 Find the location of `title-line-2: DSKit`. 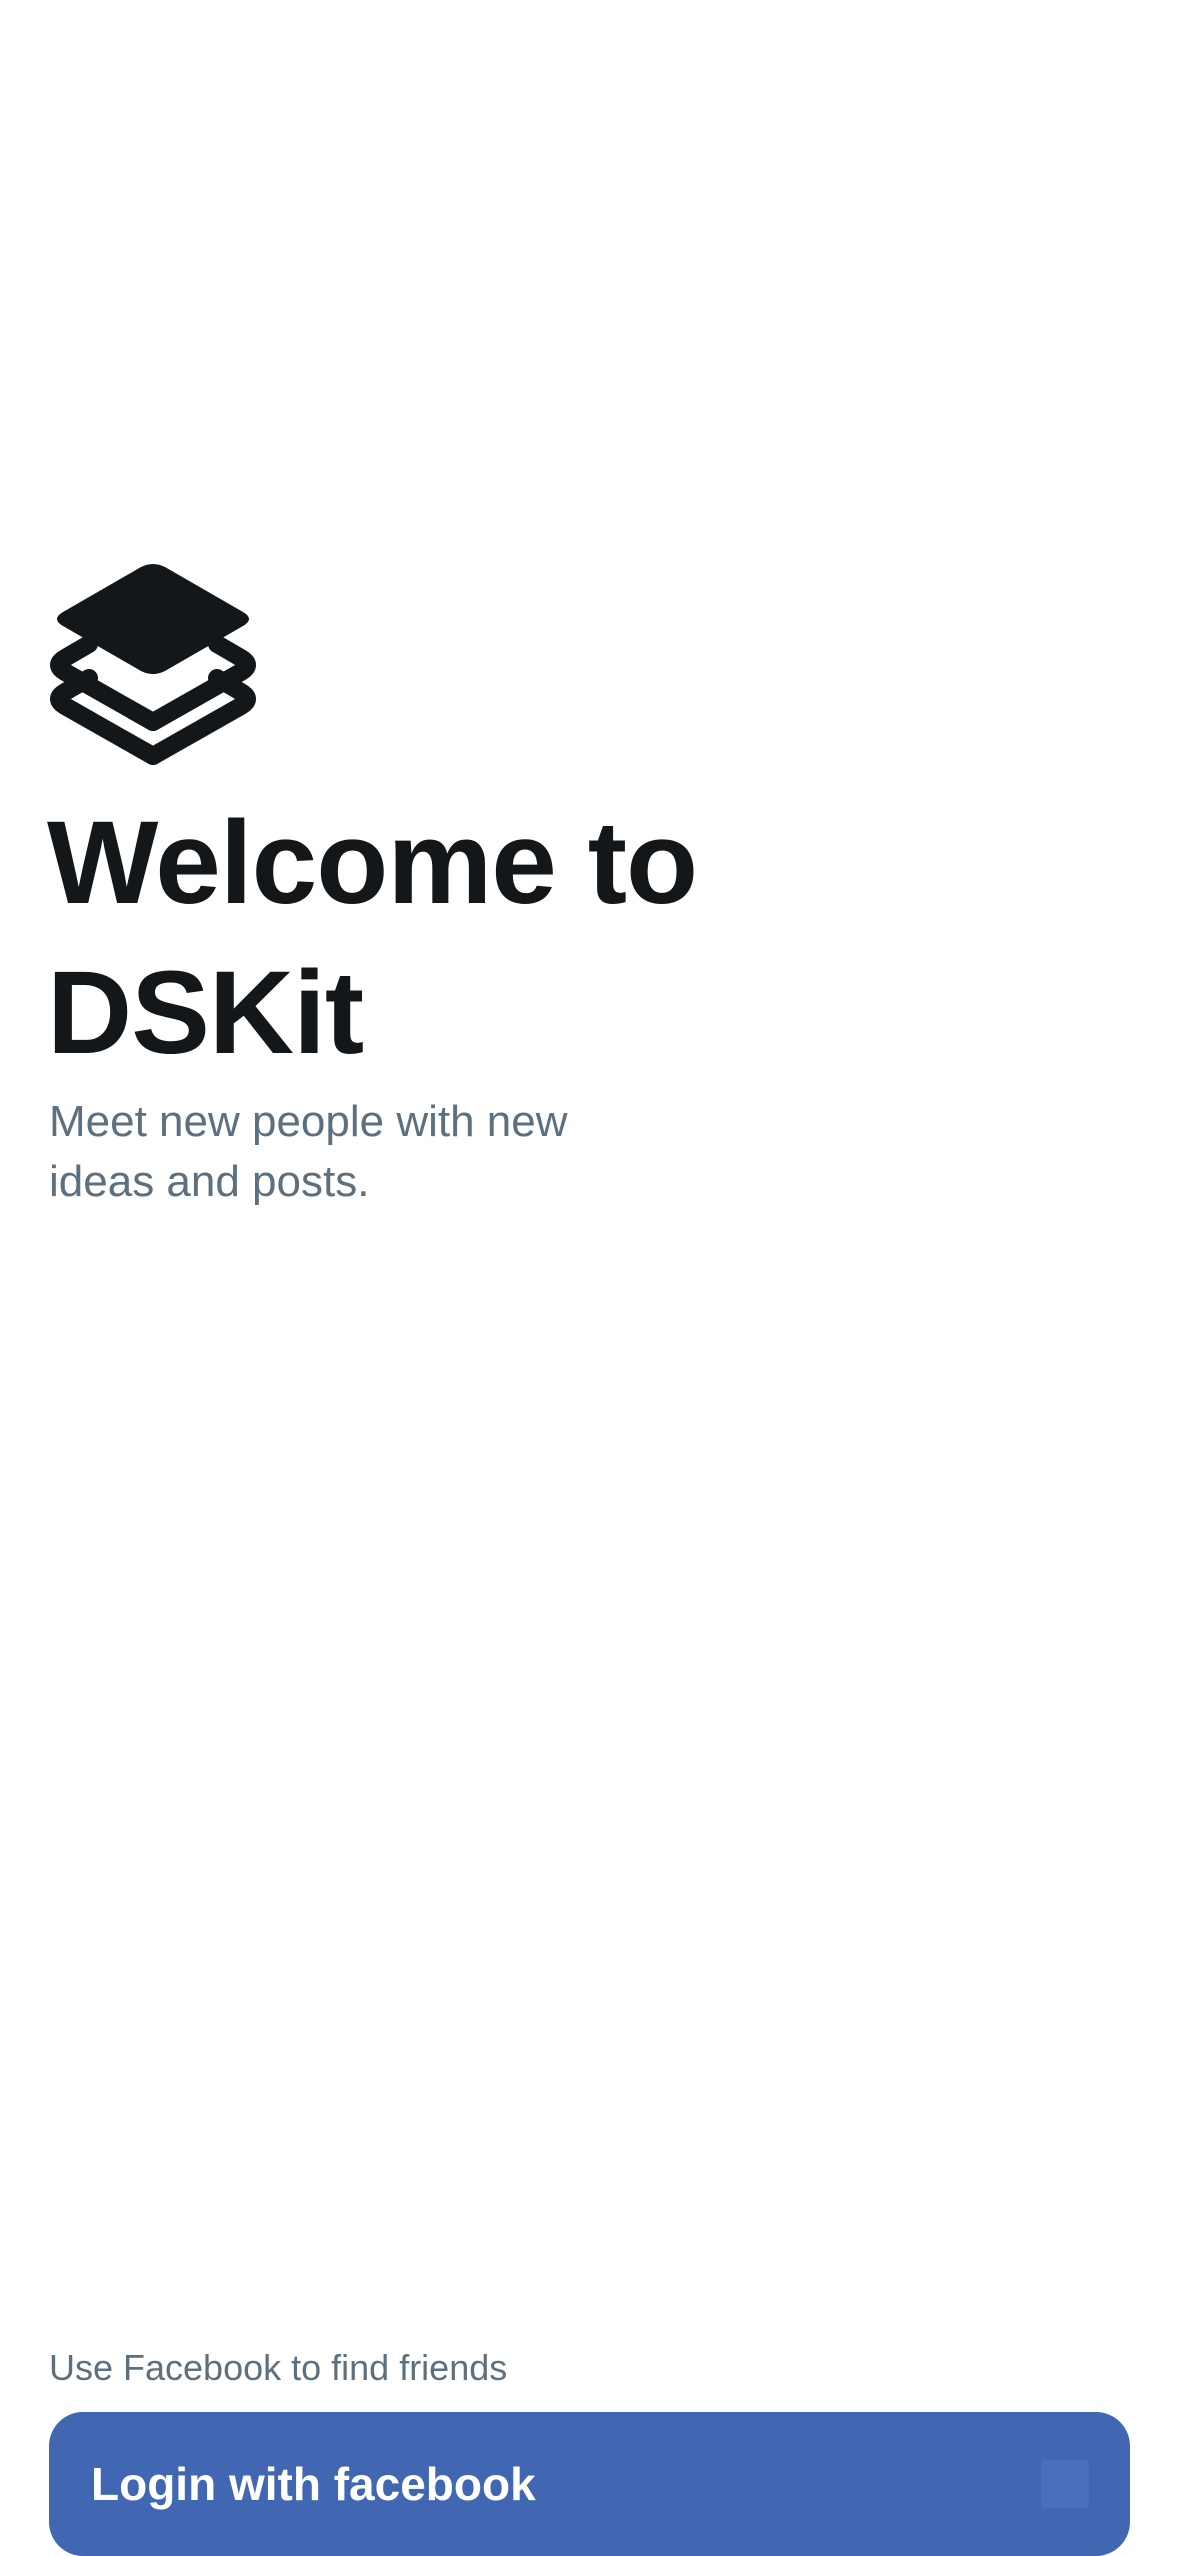

title-line-2: DSKit is located at coordinates (205, 1013).